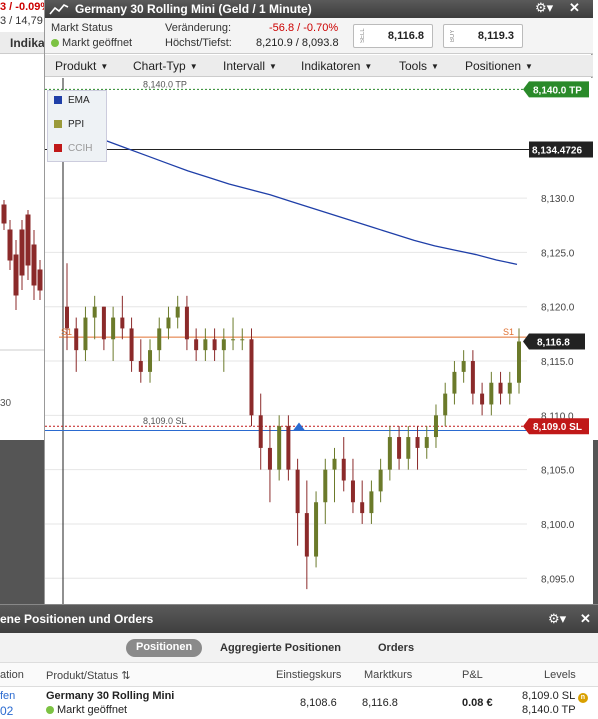 The image size is (598, 719). What do you see at coordinates (336, 66) in the screenshot?
I see `menu-indikatoren: Indikatoren ▼` at bounding box center [336, 66].